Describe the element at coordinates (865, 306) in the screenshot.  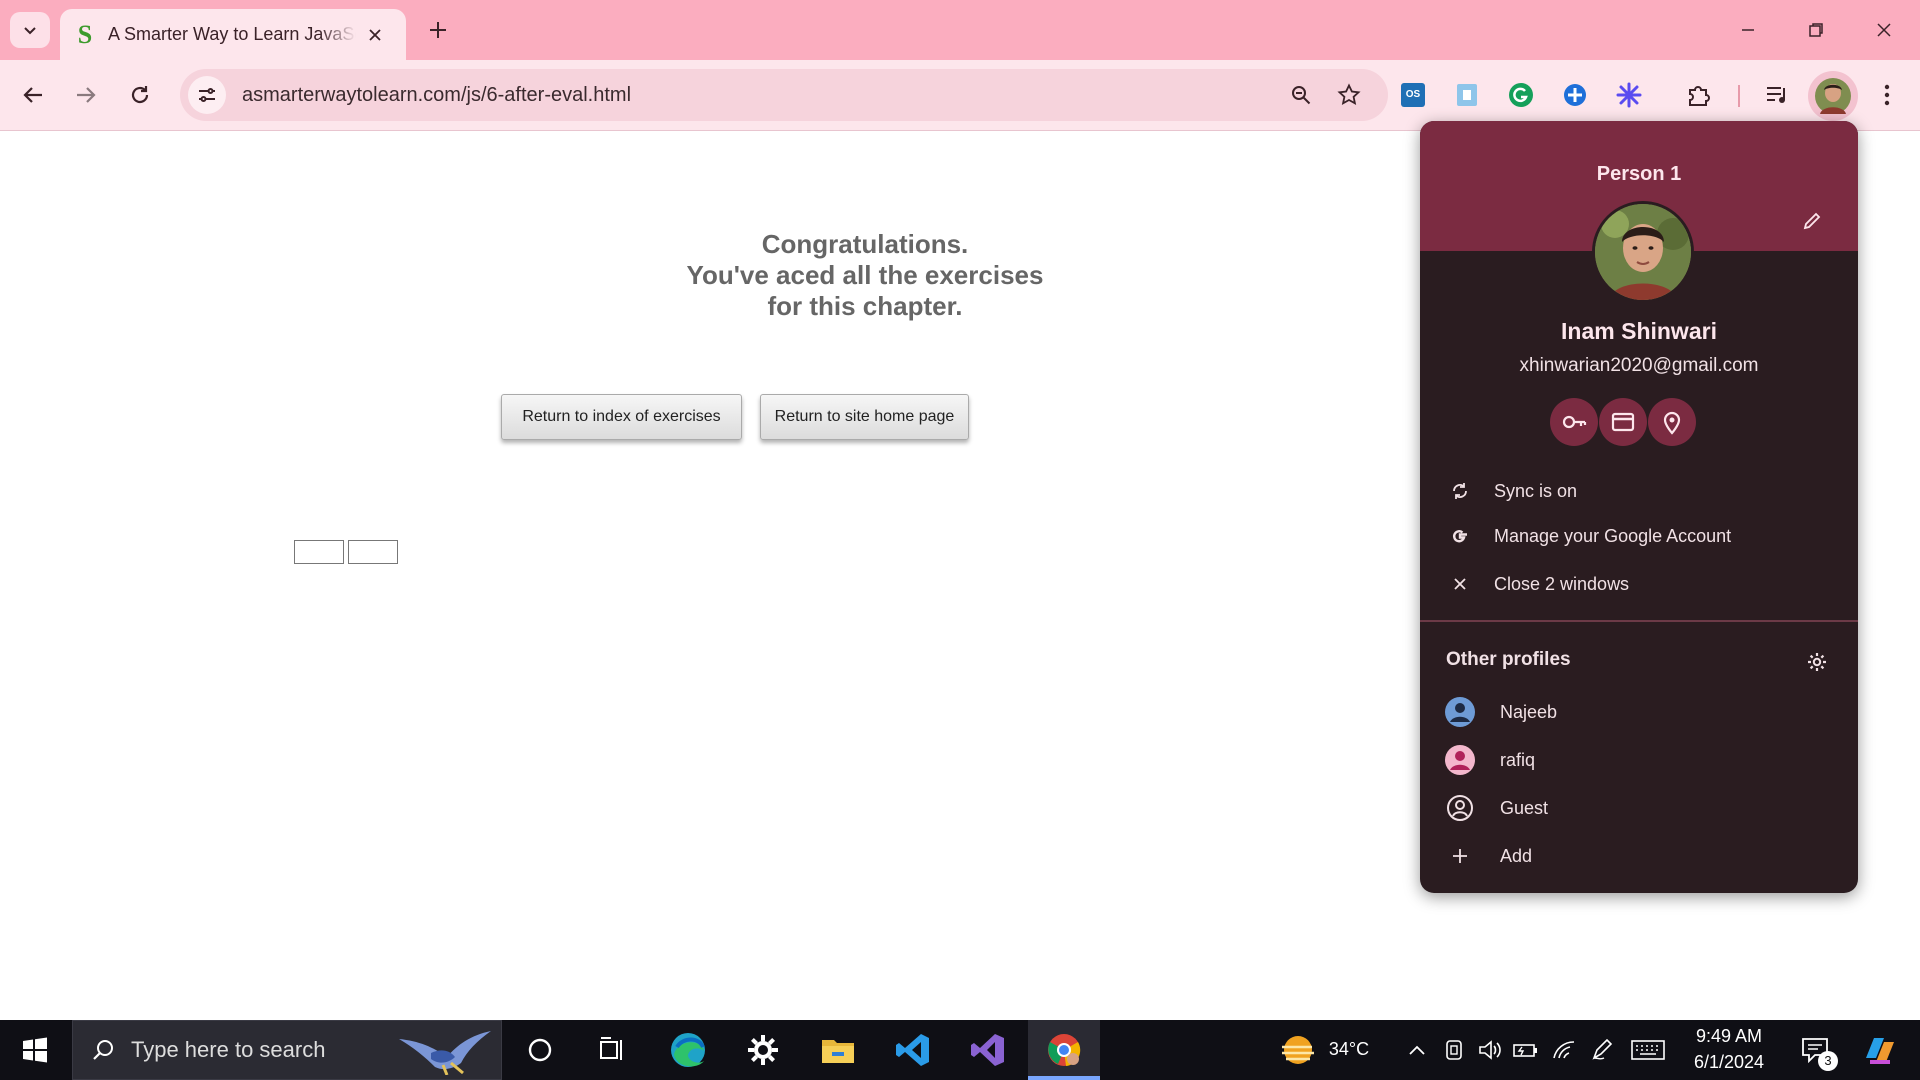
I see `congrats-line: for this chapter.` at that location.